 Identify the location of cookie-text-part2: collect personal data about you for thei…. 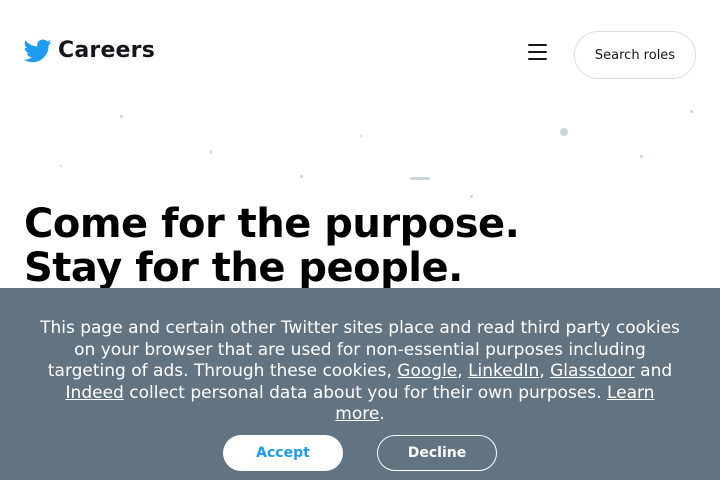
(365, 392).